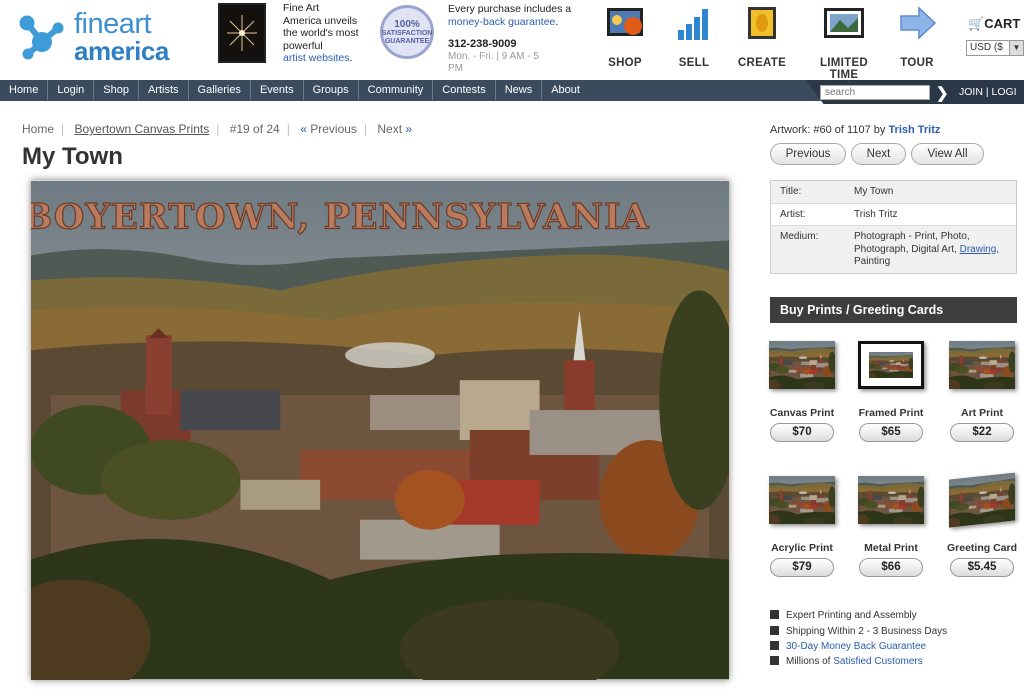 This screenshot has width=1024, height=690. Describe the element at coordinates (986, 47) in the screenshot. I see `currency-value: USD ($` at that location.